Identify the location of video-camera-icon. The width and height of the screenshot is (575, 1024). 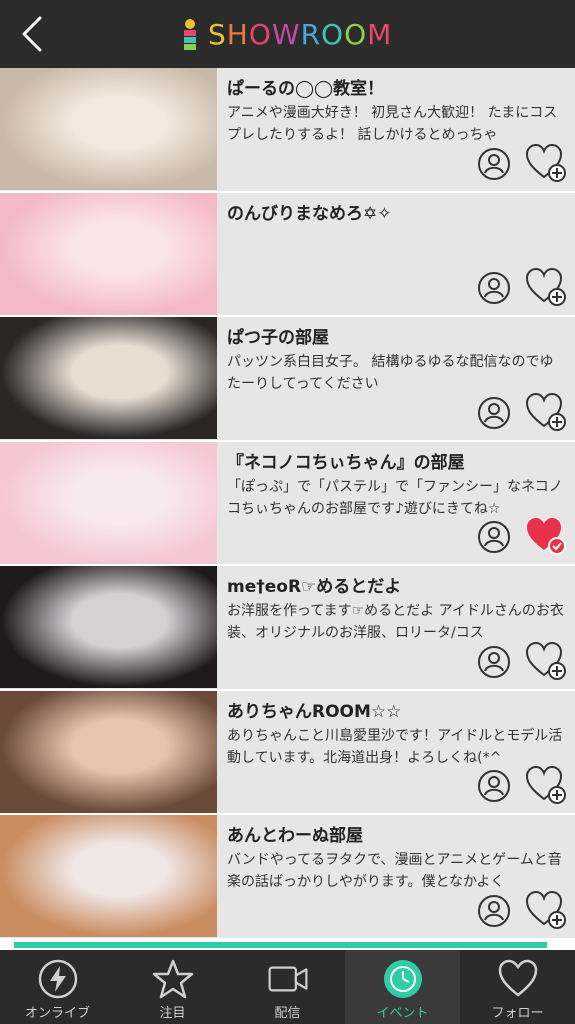
(288, 979).